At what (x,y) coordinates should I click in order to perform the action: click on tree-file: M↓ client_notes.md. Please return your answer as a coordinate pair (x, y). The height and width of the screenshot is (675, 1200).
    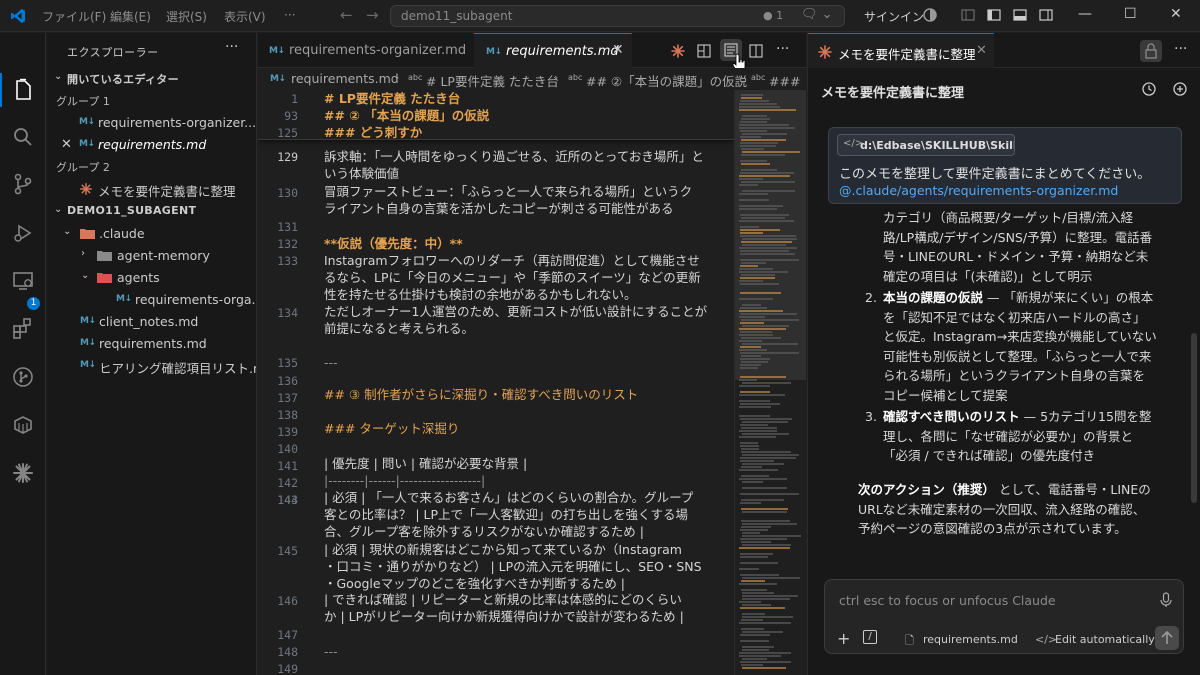
    Looking at the image, I should click on (151, 322).